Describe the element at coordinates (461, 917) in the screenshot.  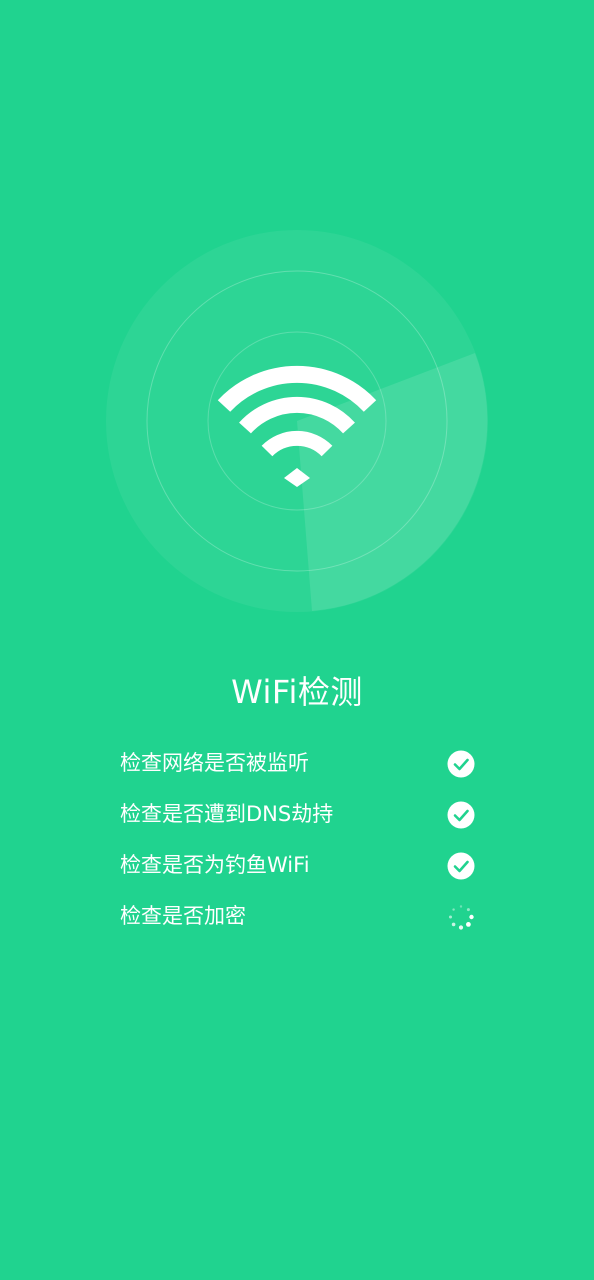
I see `loading-spinner-icon` at that location.